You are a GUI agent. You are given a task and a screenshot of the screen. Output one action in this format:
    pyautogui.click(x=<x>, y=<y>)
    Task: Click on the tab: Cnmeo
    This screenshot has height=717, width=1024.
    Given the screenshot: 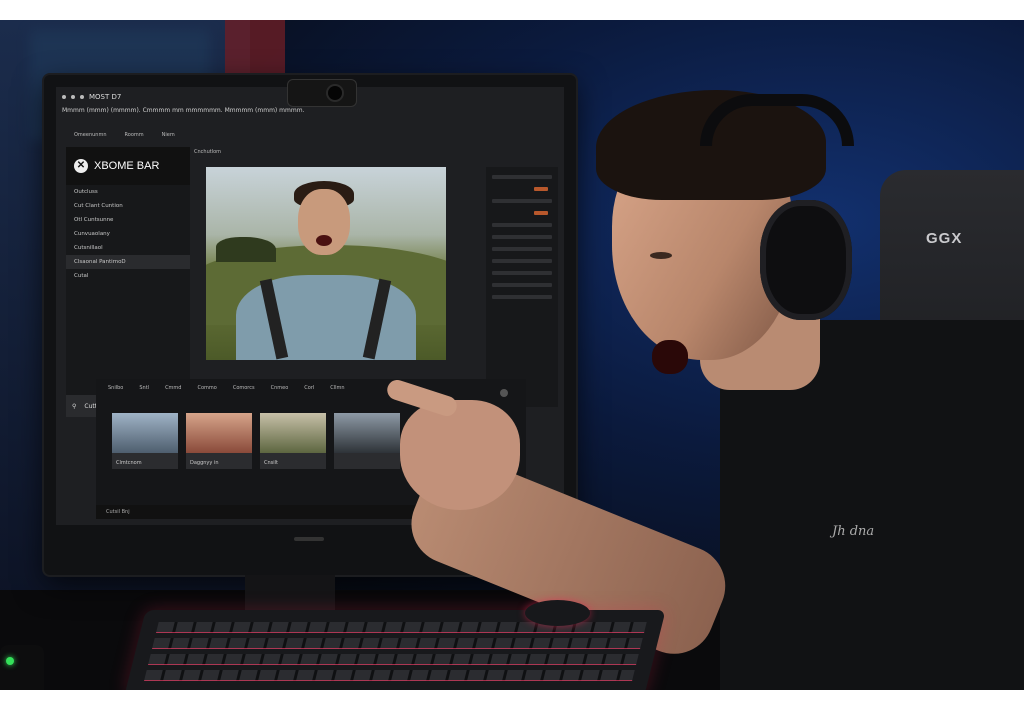 What is the action you would take?
    pyautogui.click(x=280, y=388)
    